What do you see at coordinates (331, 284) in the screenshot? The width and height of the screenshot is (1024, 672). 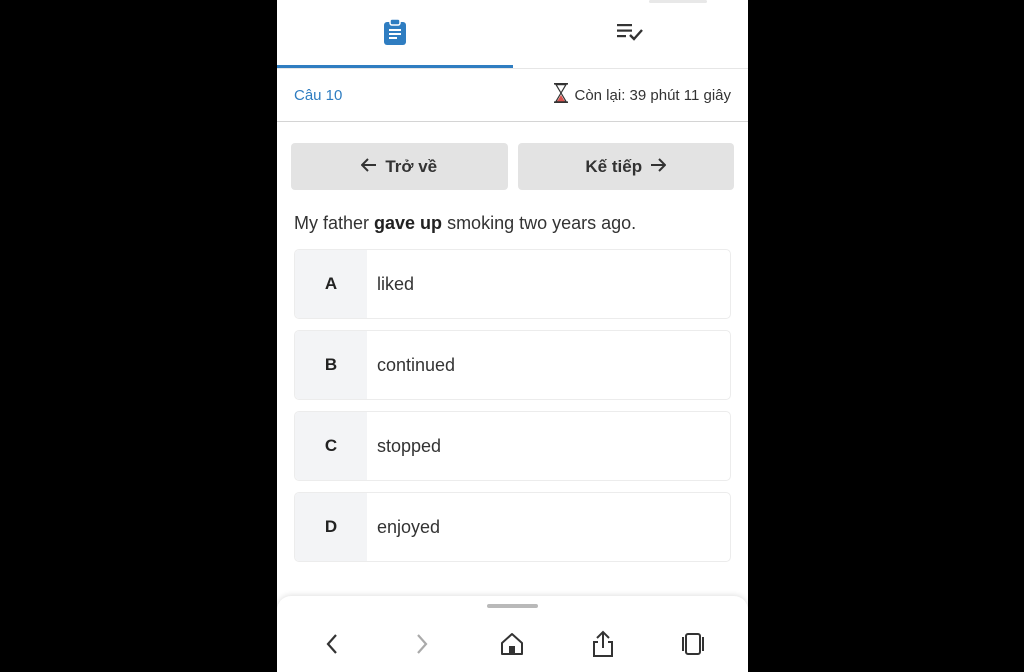 I see `option-letter: A` at bounding box center [331, 284].